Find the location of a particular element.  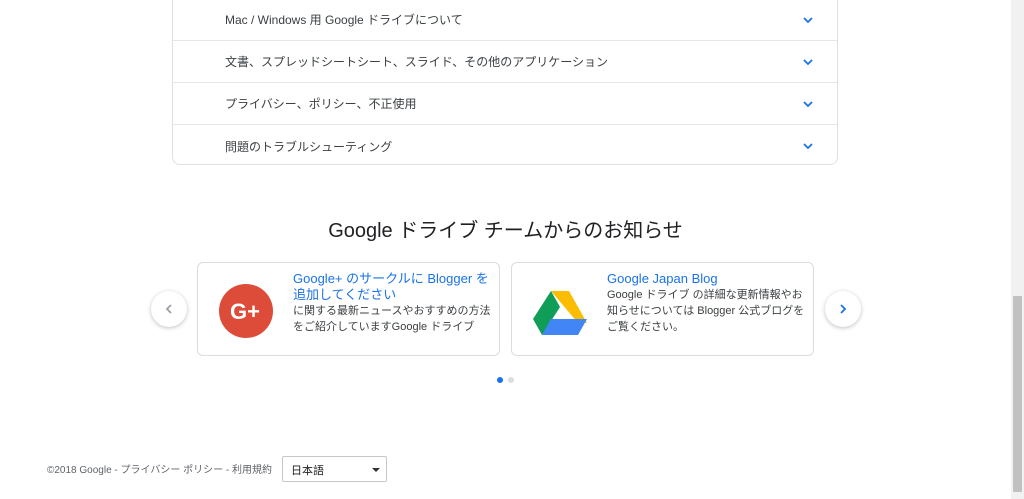

page-scrollbar is located at coordinates (1017, 249).